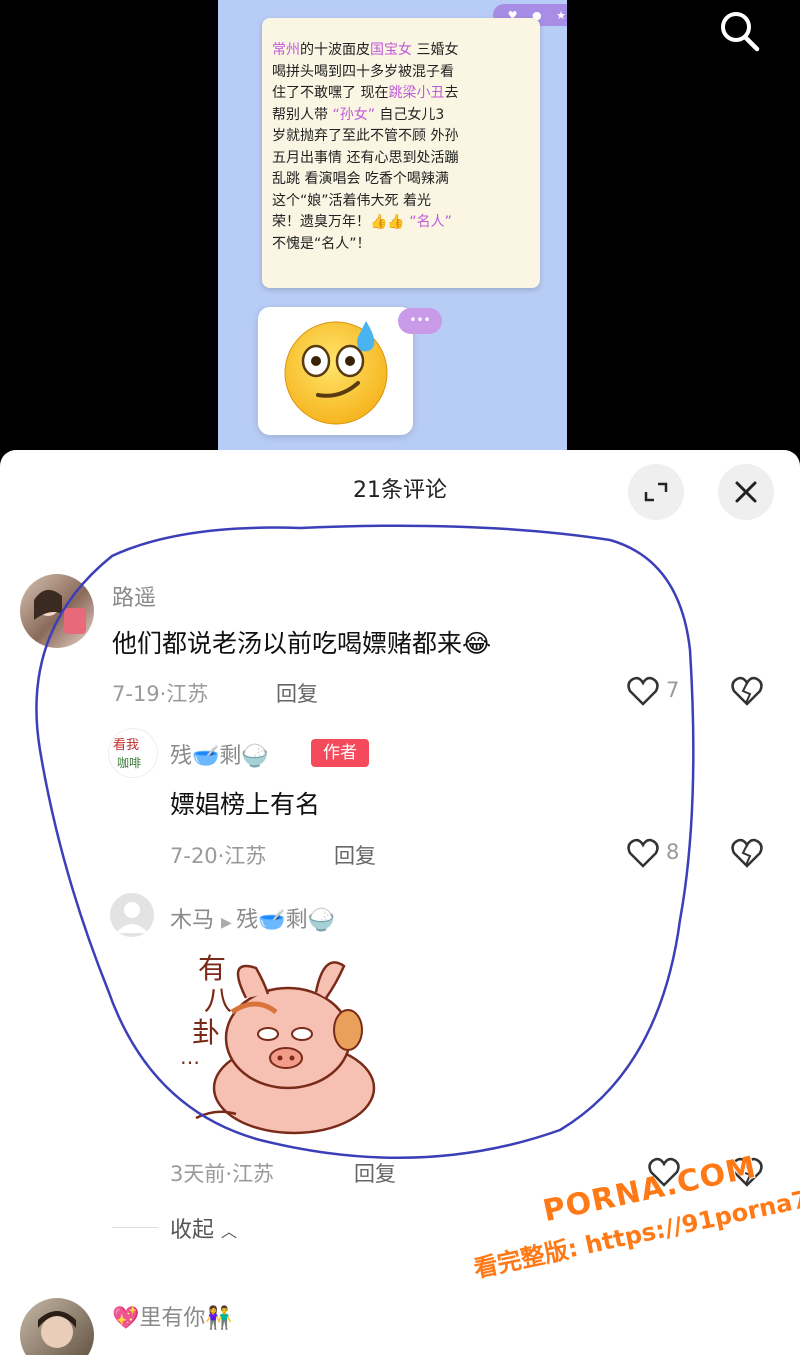 Image resolution: width=800 pixels, height=1355 pixels. Describe the element at coordinates (420, 321) in the screenshot. I see `chat-bubble-icon: •••` at that location.